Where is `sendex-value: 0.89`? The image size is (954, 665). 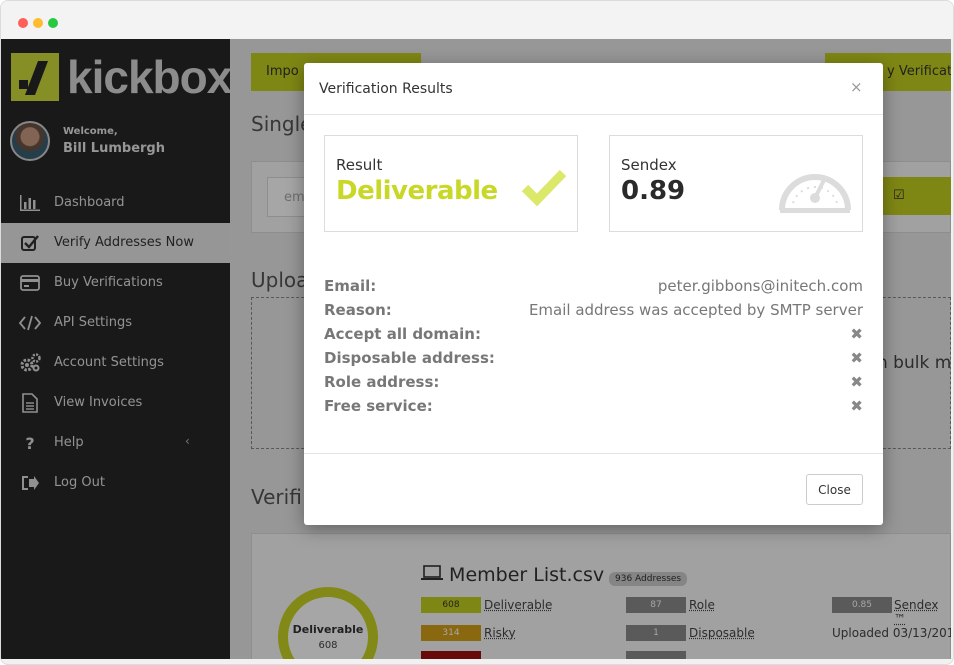 sendex-value: 0.89 is located at coordinates (653, 191).